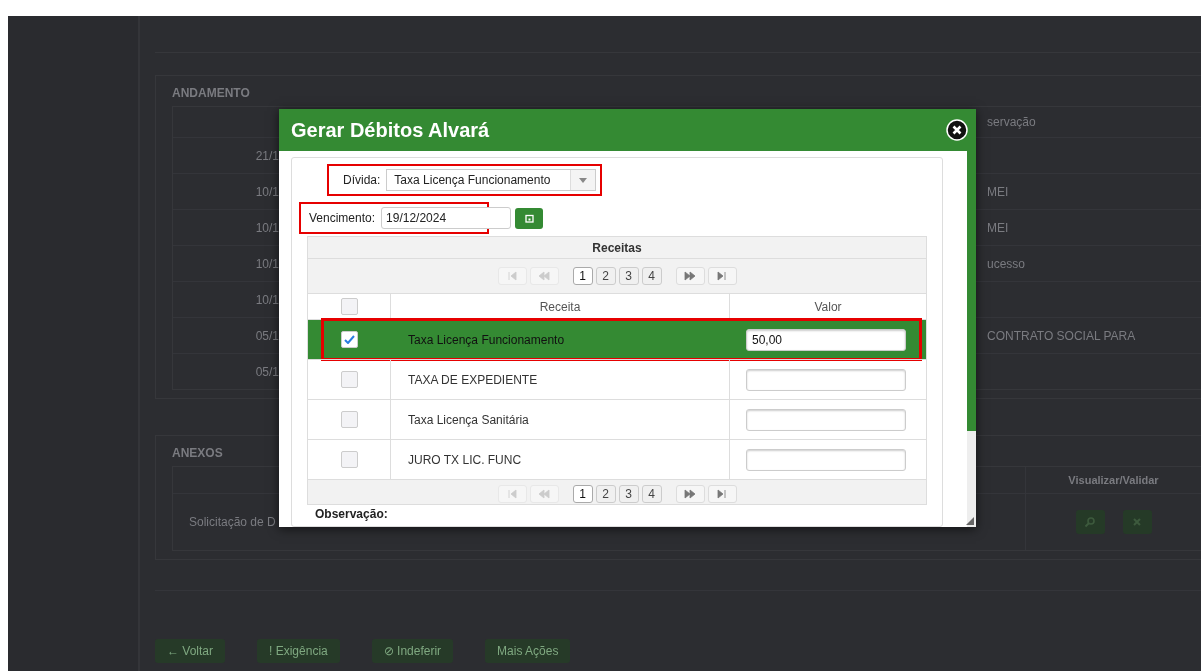  I want to click on section-title: ANEXOS, so click(197, 453).